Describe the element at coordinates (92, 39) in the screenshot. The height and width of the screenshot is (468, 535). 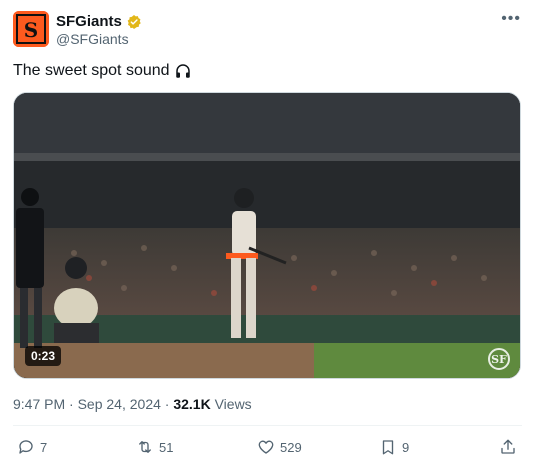
I see `handle: @SFGiants` at that location.